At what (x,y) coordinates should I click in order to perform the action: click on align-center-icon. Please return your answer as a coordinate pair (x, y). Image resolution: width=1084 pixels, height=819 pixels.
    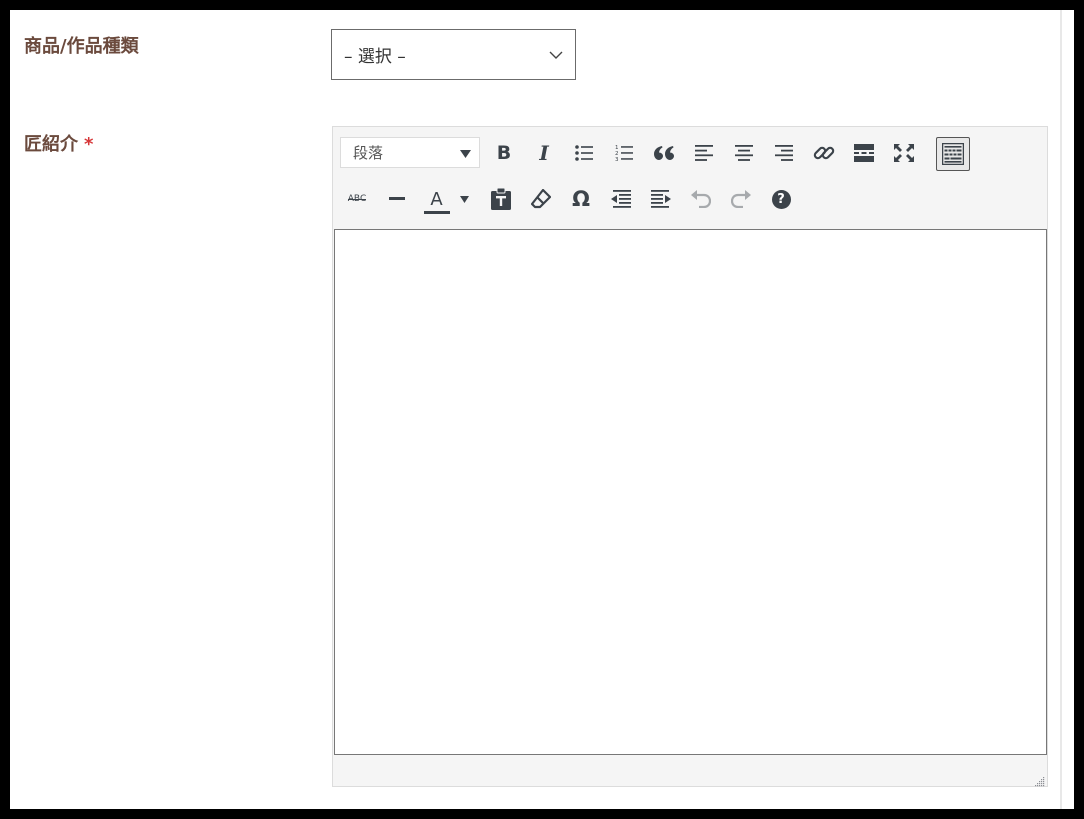
    Looking at the image, I should click on (744, 153).